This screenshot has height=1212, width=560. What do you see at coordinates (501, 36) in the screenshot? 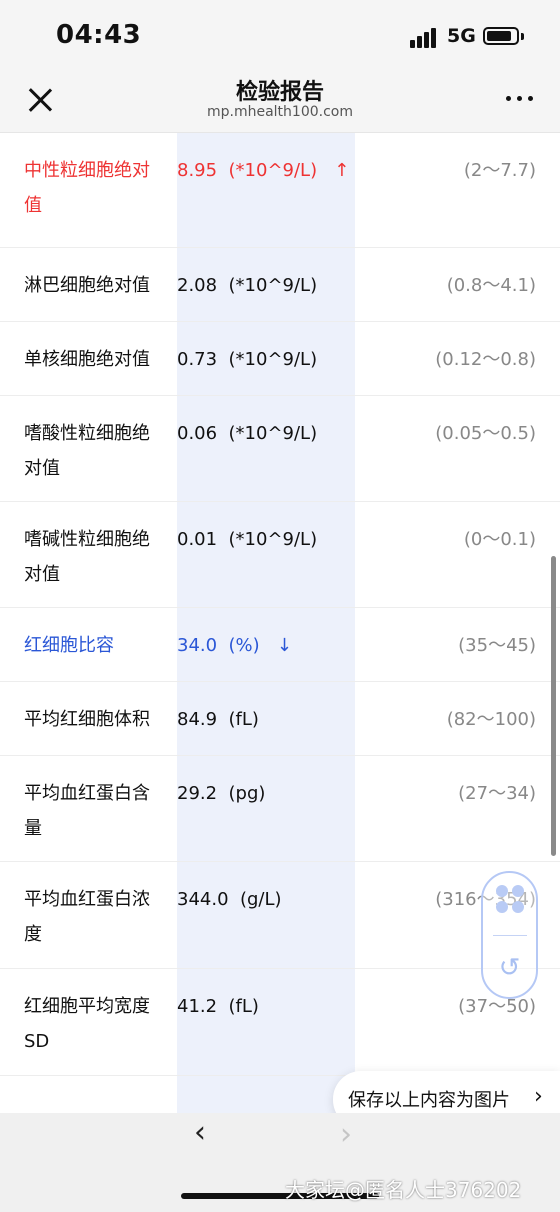
I see `battery-icon` at bounding box center [501, 36].